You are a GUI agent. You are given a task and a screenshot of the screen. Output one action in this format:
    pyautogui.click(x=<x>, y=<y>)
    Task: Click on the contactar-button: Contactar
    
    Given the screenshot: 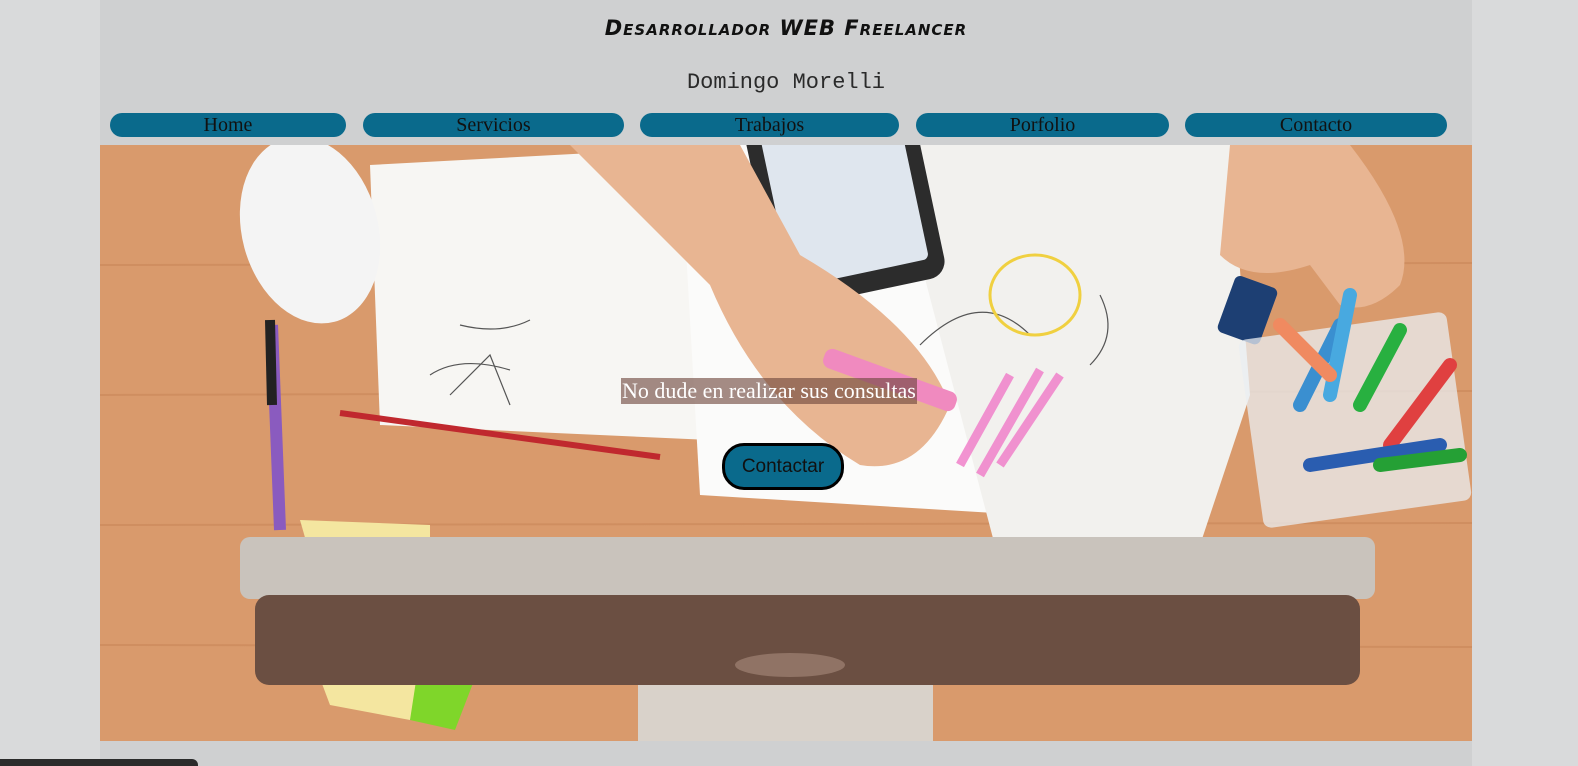 What is the action you would take?
    pyautogui.click(x=783, y=466)
    